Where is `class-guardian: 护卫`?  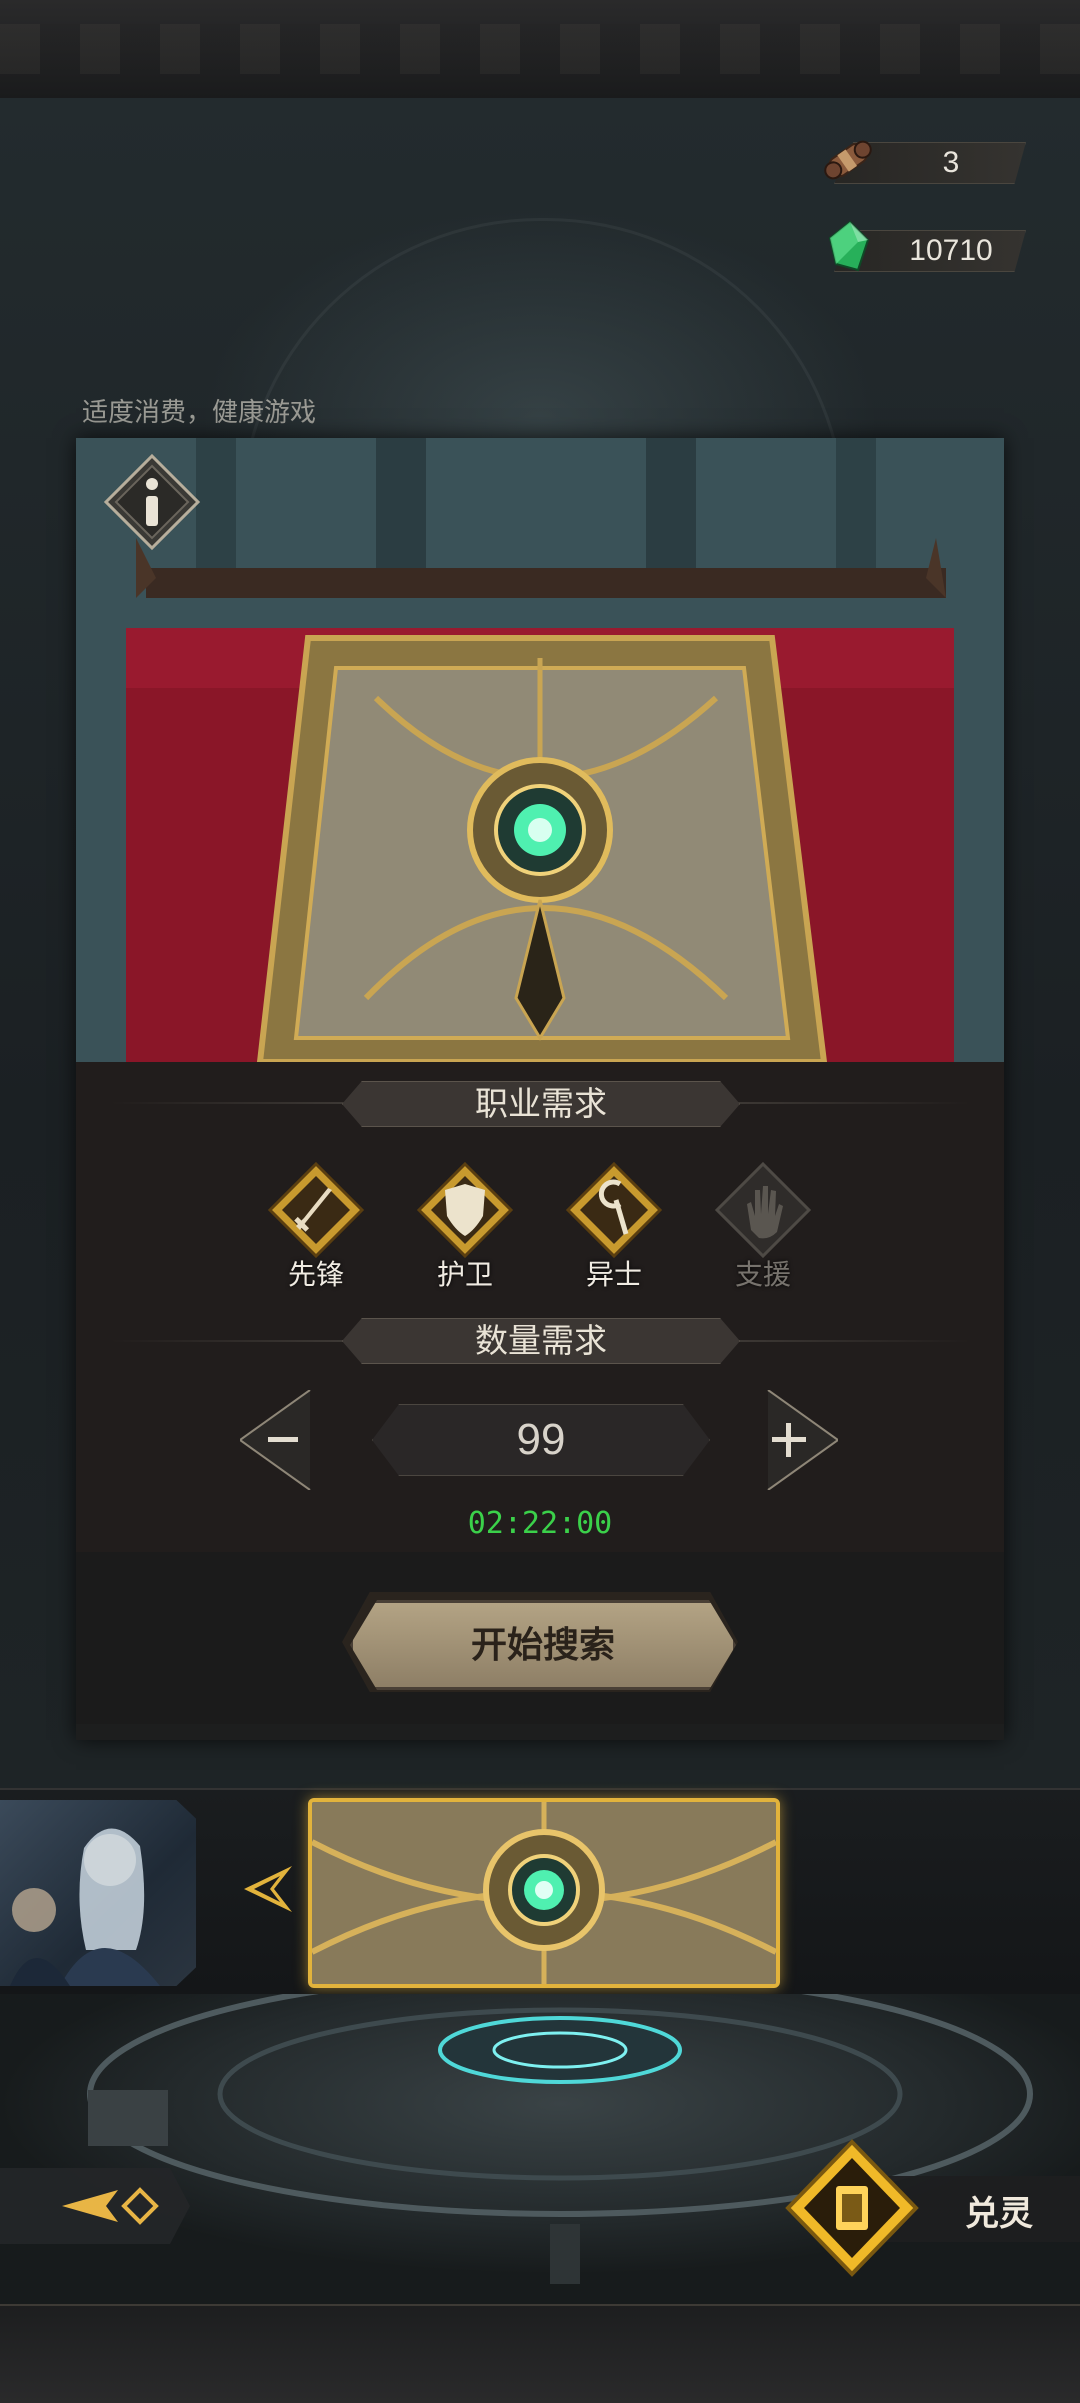
class-guardian: 护卫 is located at coordinates (465, 1226).